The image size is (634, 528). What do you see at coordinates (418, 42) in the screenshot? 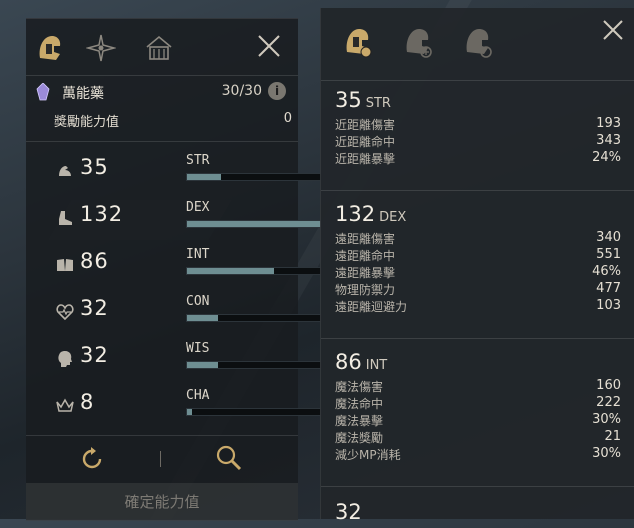
I see `helmet-plus-icon` at bounding box center [418, 42].